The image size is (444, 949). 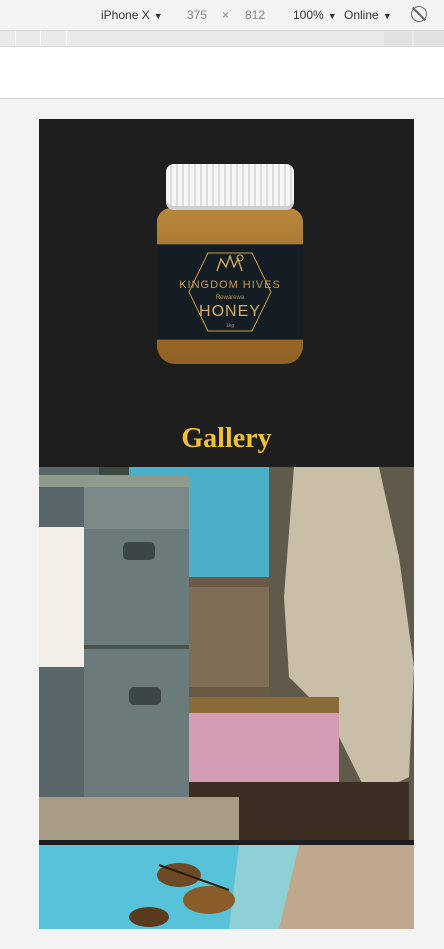 I want to click on honey-jar-image: KINGDOM HIVES Rewarewa HONEY 1kg, so click(x=230, y=264).